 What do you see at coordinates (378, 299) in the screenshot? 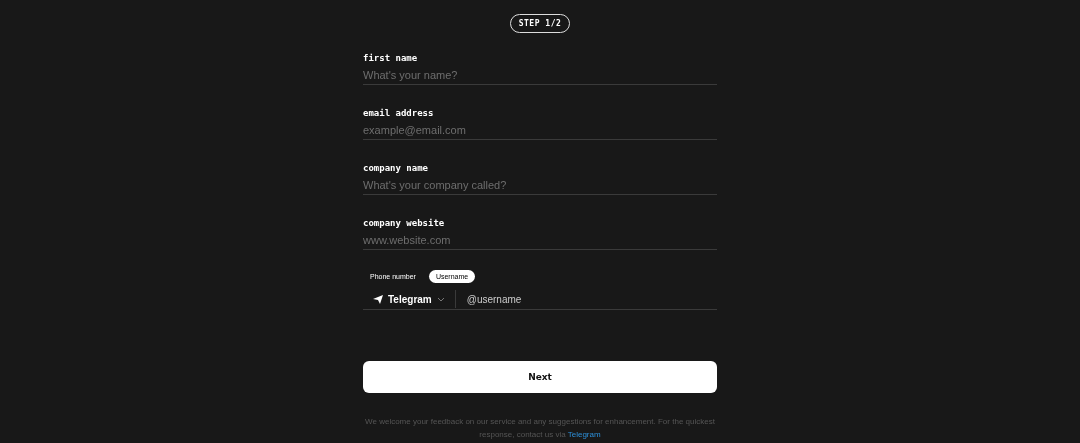
I see `send-icon` at bounding box center [378, 299].